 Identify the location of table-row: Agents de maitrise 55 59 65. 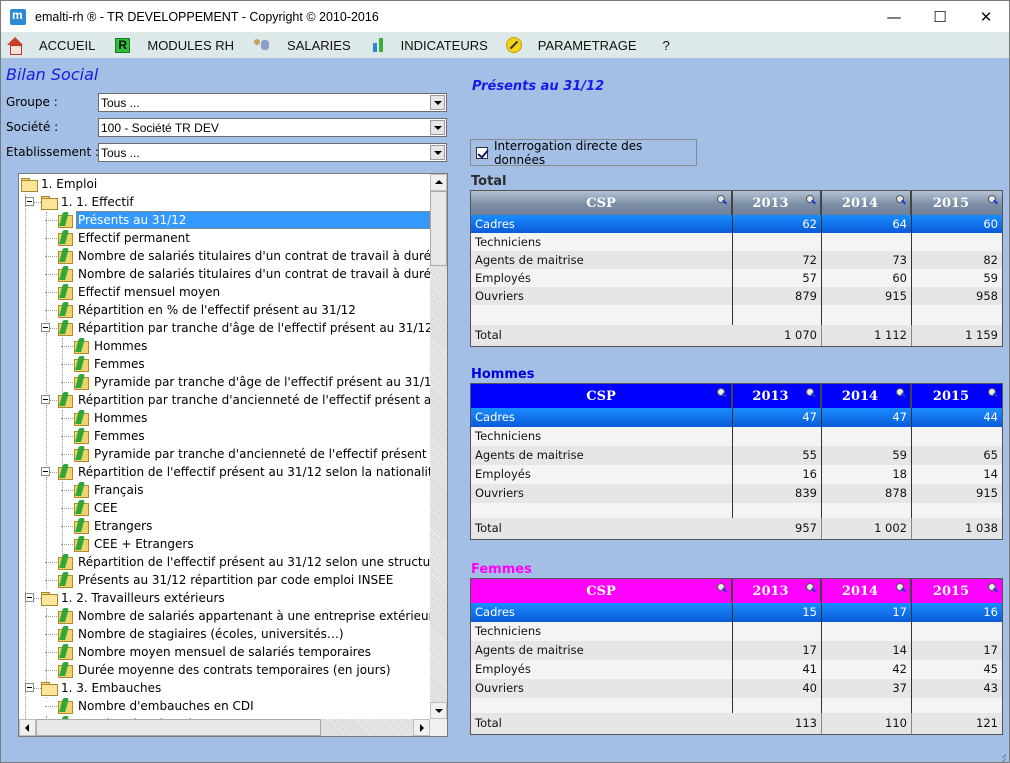
(736, 455).